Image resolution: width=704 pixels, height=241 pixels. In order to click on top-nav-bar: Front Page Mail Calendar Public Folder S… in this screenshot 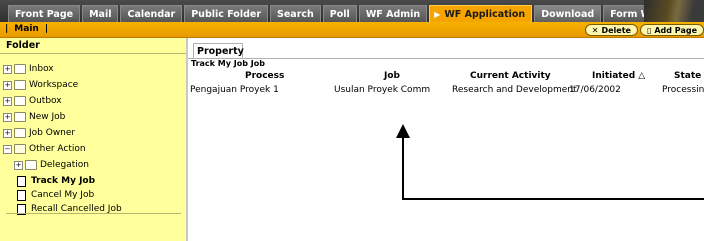, I will do `click(352, 11)`.